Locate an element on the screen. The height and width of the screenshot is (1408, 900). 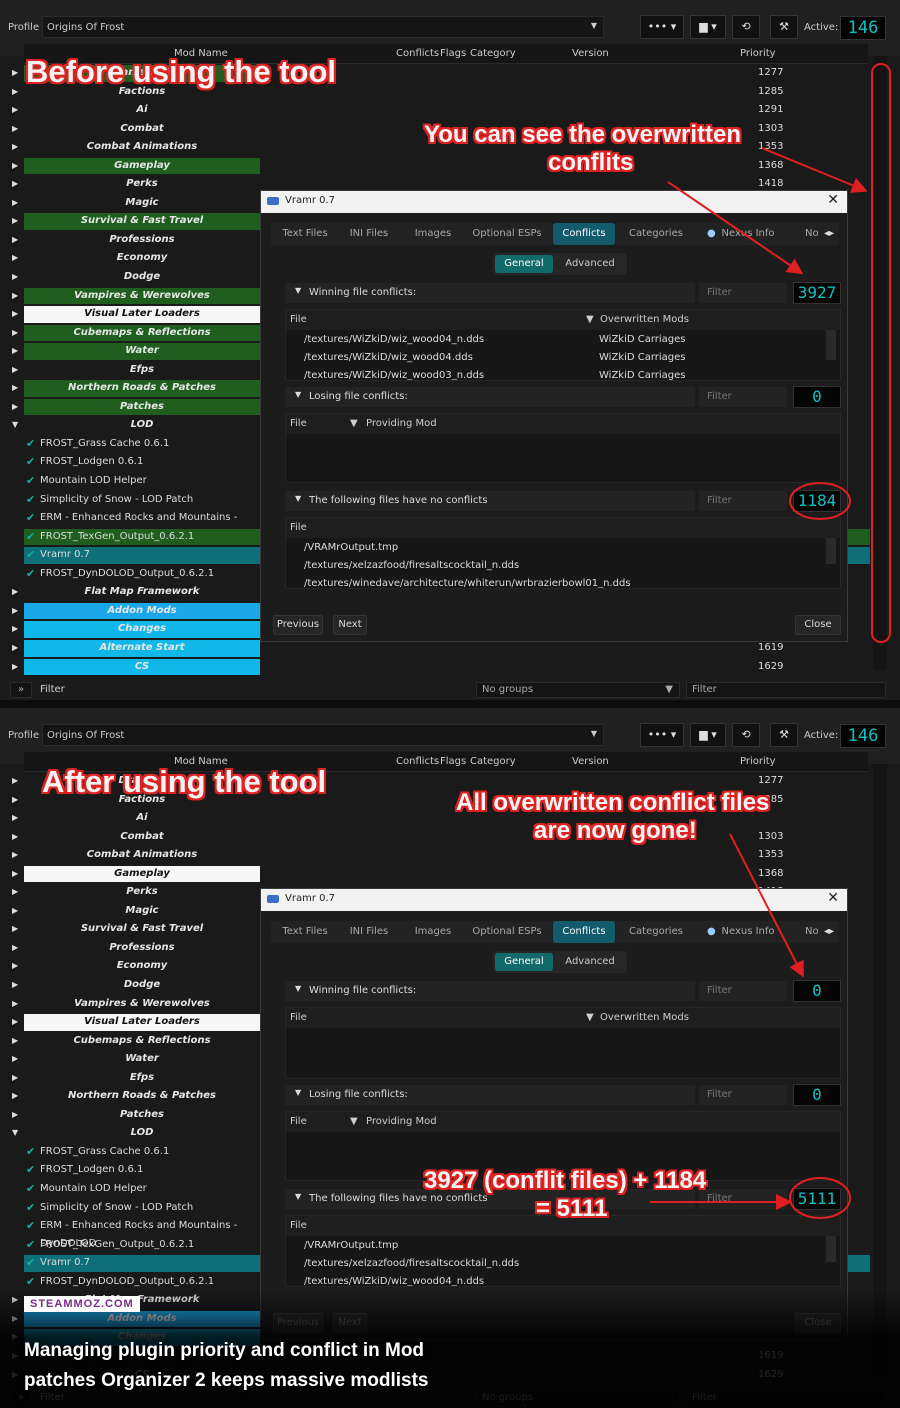
site-badge: STEAMMOZ.COM is located at coordinates (82, 1304).